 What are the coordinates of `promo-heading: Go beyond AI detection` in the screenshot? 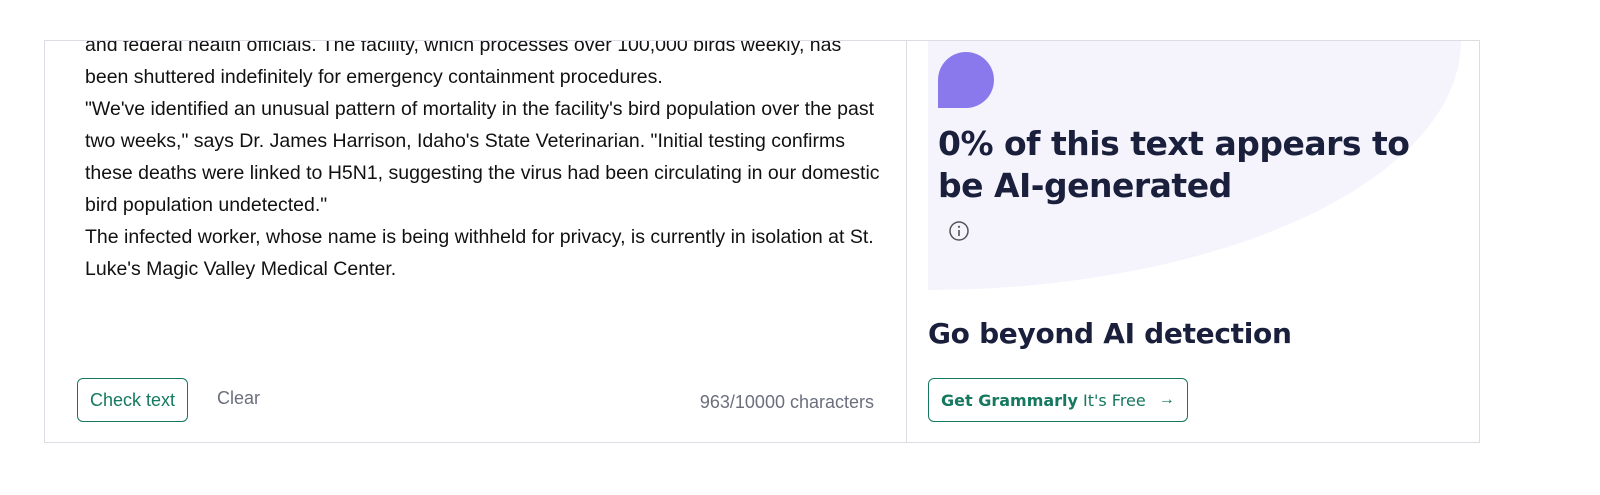 It's located at (1110, 333).